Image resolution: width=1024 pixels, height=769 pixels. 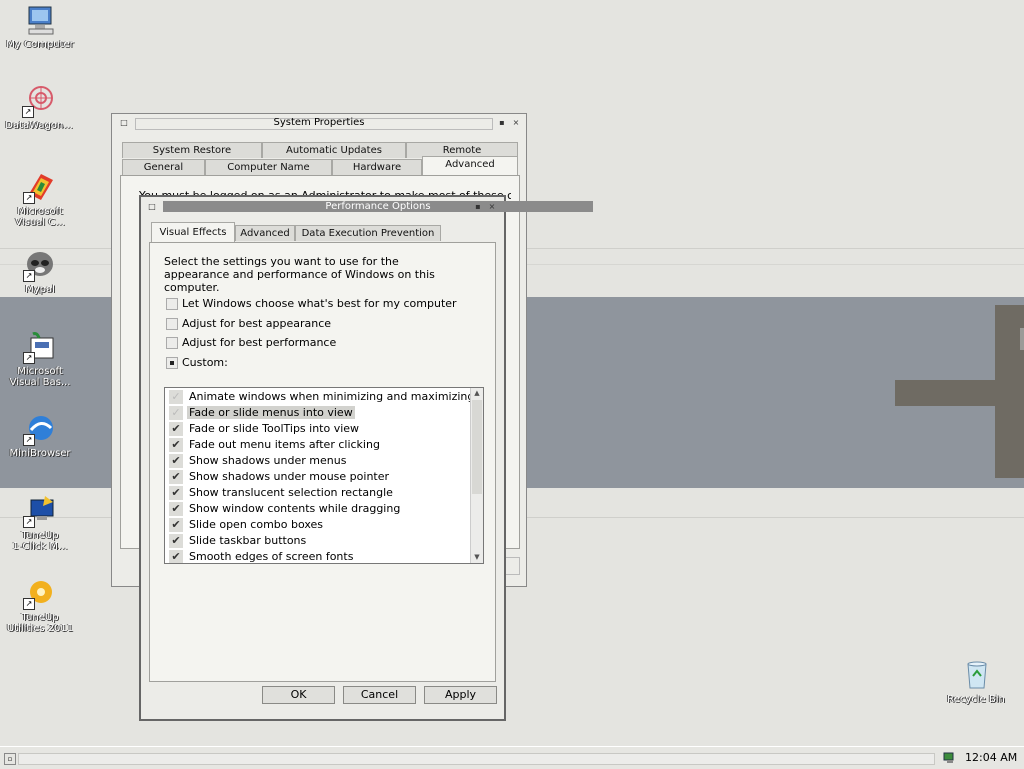 What do you see at coordinates (10, 759) in the screenshot?
I see `start-menu-icon: ▫` at bounding box center [10, 759].